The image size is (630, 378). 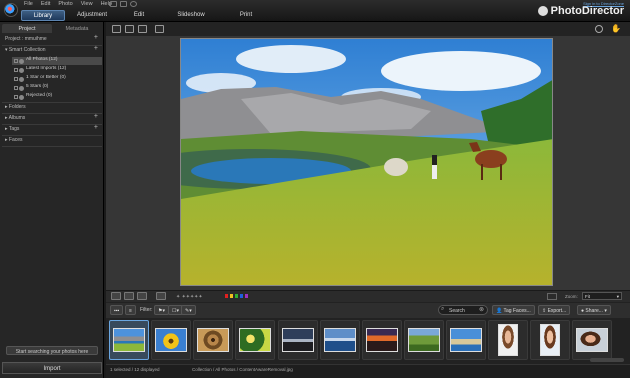 What do you see at coordinates (52, 50) in the screenshot?
I see `smart-collection-header: ▾ Smart Collection +` at bounding box center [52, 50].